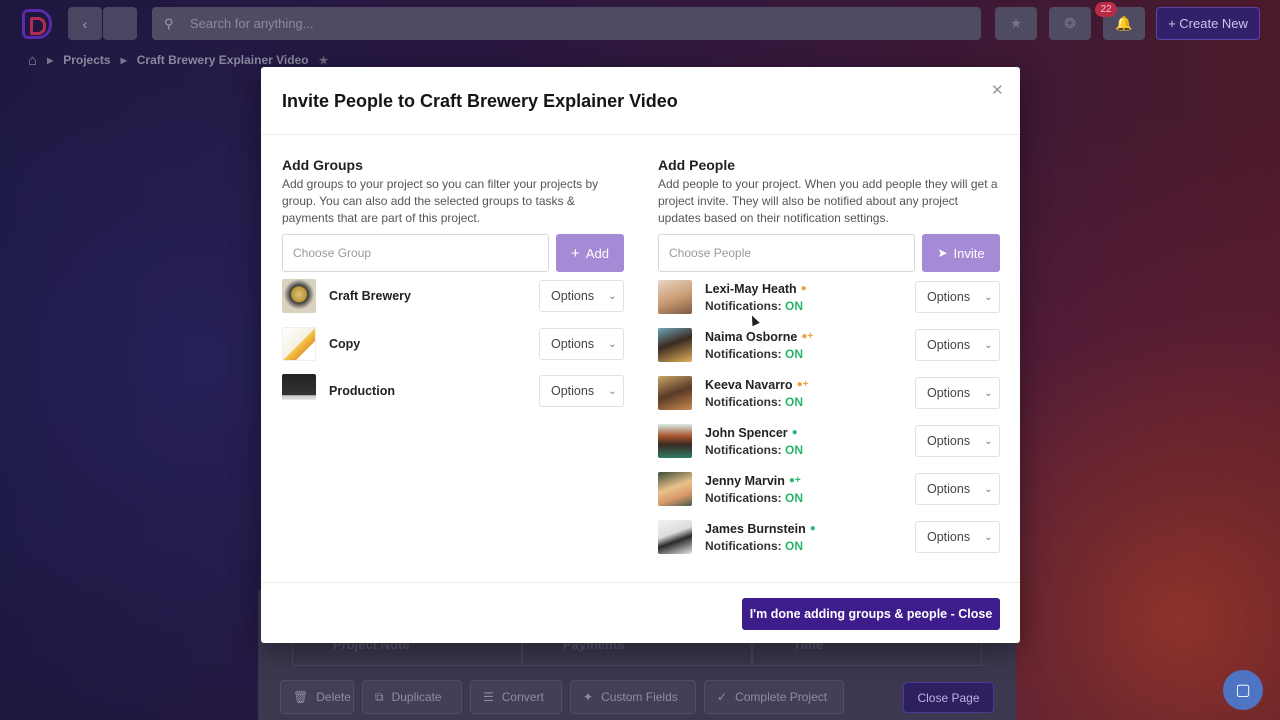 Image resolution: width=1280 pixels, height=720 pixels. What do you see at coordinates (1106, 9) in the screenshot?
I see `notification-badge: 22` at bounding box center [1106, 9].